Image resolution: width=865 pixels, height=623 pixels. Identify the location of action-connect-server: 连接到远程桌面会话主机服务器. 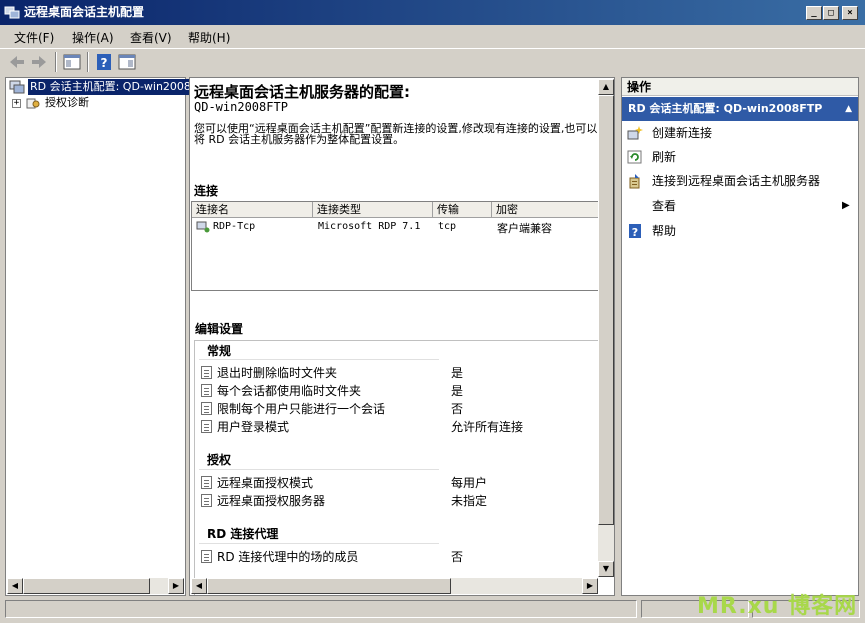
(740, 181).